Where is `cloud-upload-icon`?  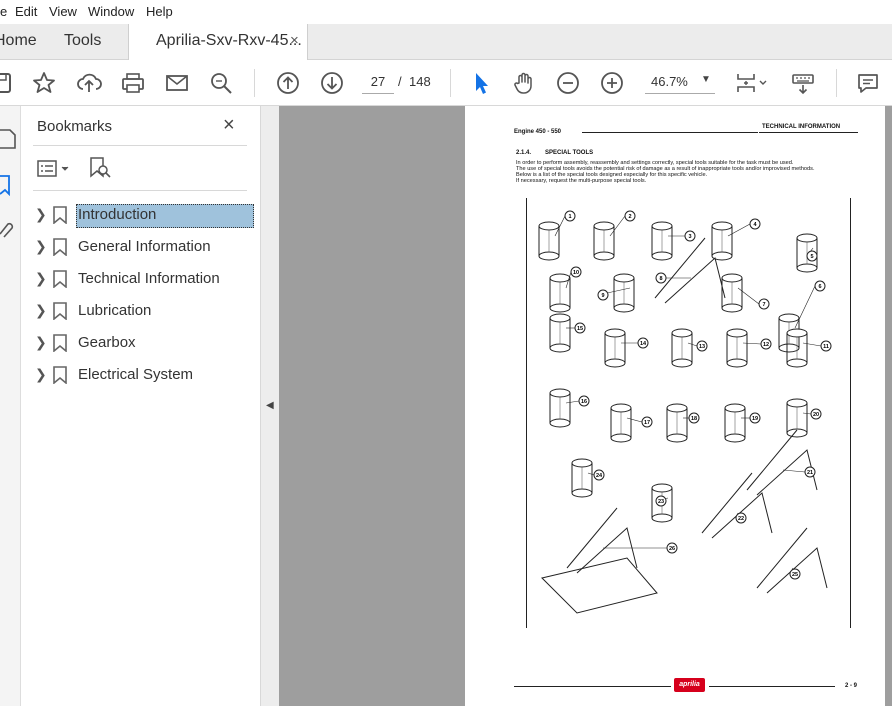 cloud-upload-icon is located at coordinates (89, 83).